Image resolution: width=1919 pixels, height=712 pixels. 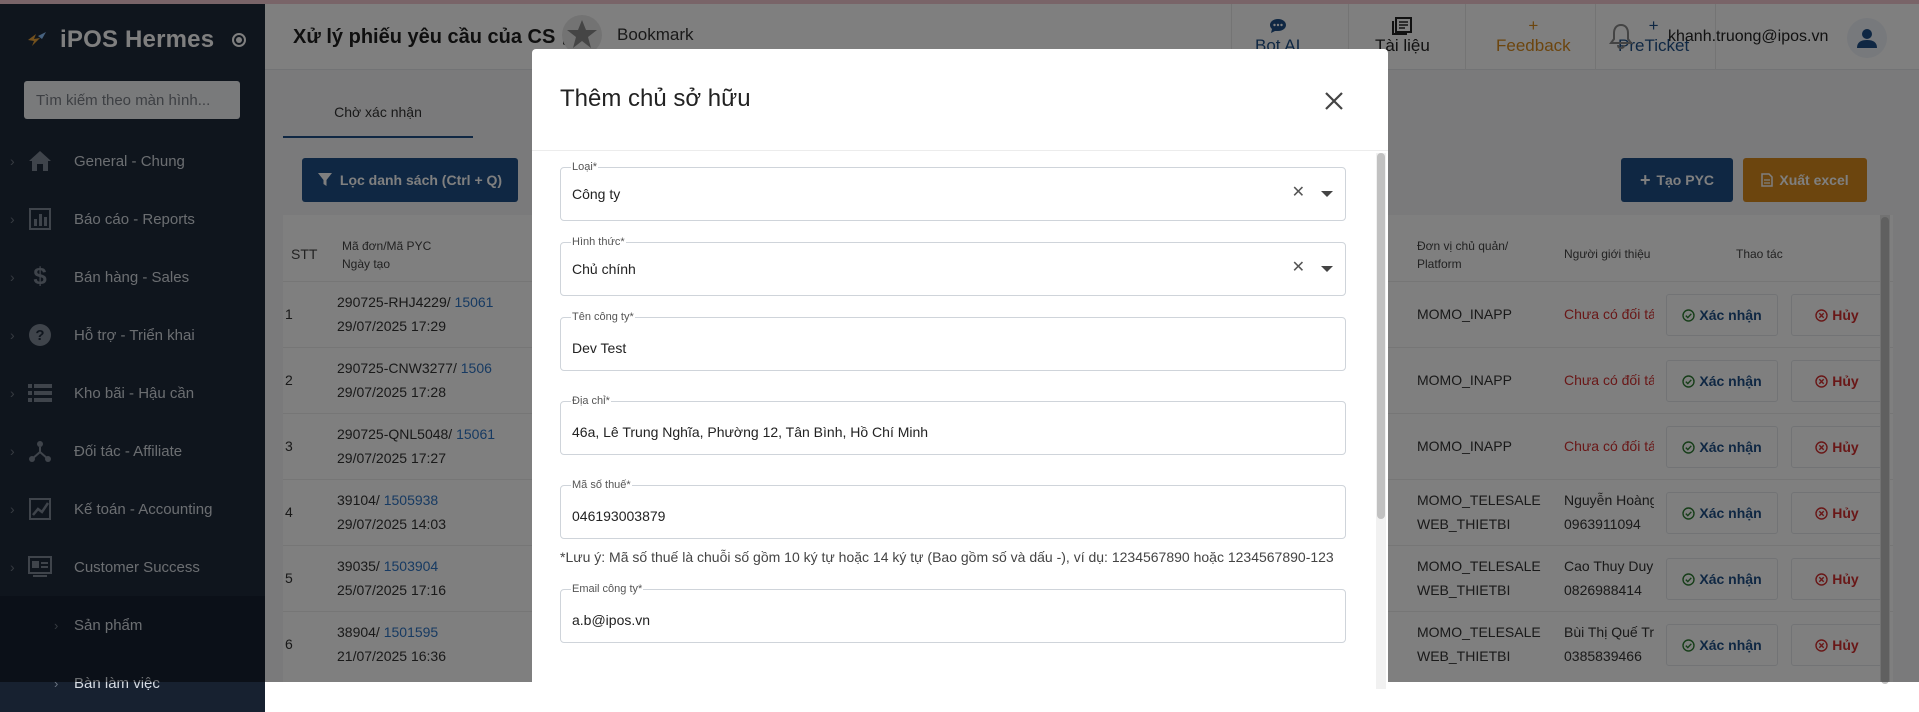 What do you see at coordinates (953, 191) in the screenshot?
I see `type-select: Loại* Công ty ✕` at bounding box center [953, 191].